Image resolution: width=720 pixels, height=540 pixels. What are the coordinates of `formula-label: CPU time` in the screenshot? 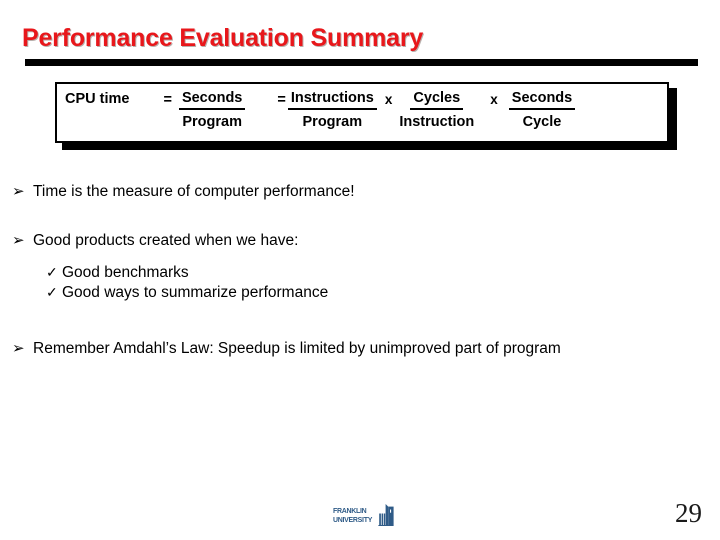 It's located at (97, 99).